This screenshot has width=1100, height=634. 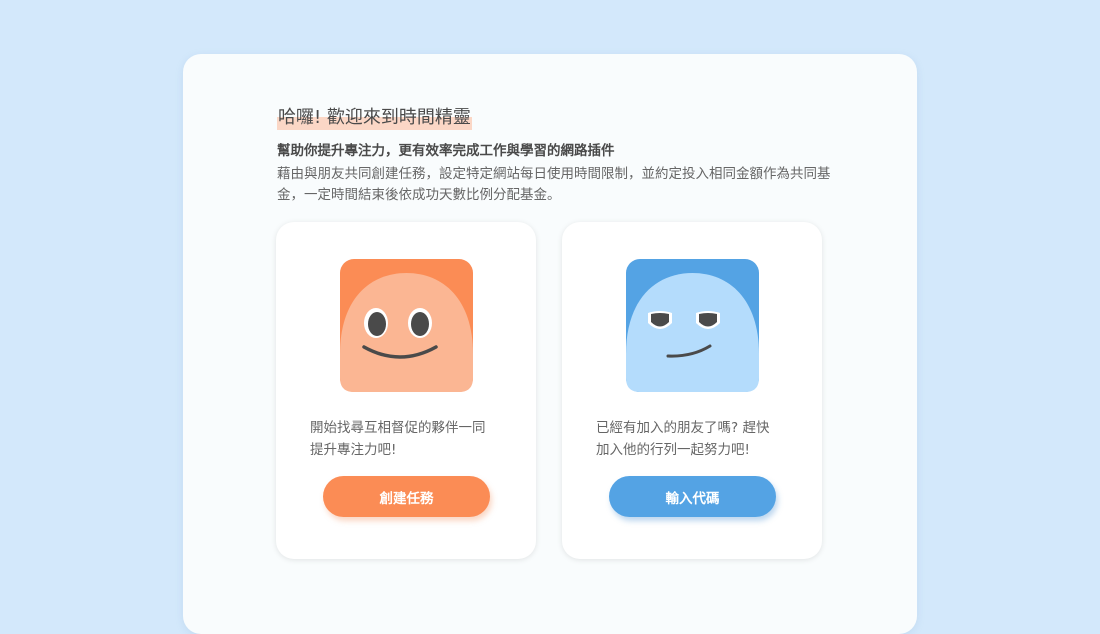 What do you see at coordinates (446, 151) in the screenshot?
I see `page-subtitle: 幫助你提升專注力，更有效率完成工作與學習的網路插件` at bounding box center [446, 151].